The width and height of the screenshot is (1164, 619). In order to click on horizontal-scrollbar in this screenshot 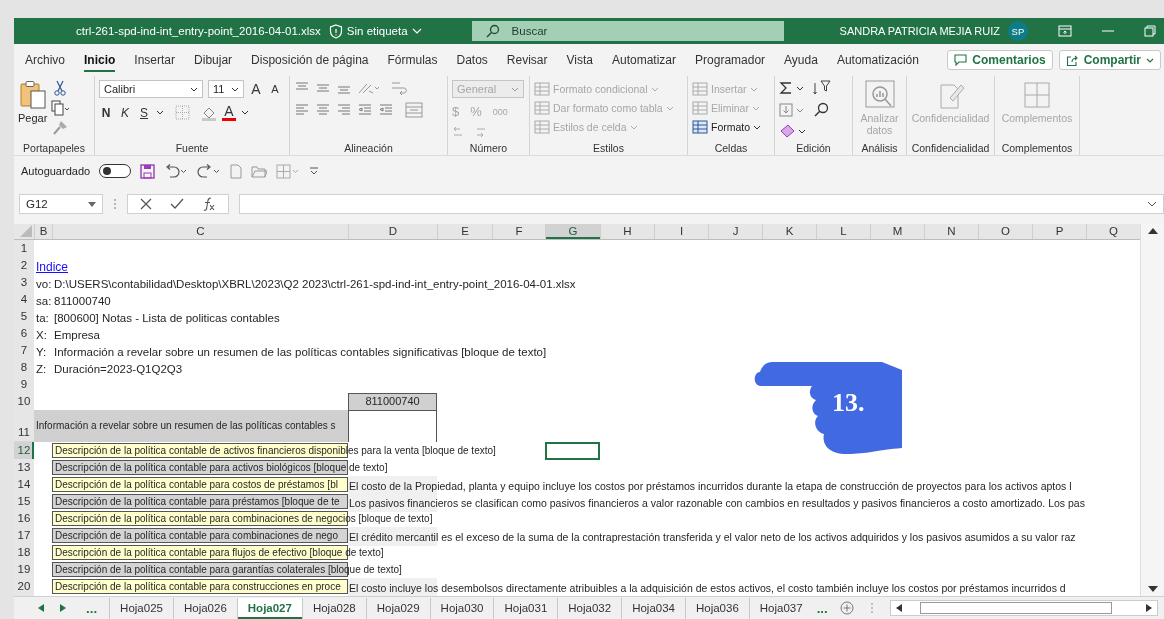, I will do `click(1023, 608)`.